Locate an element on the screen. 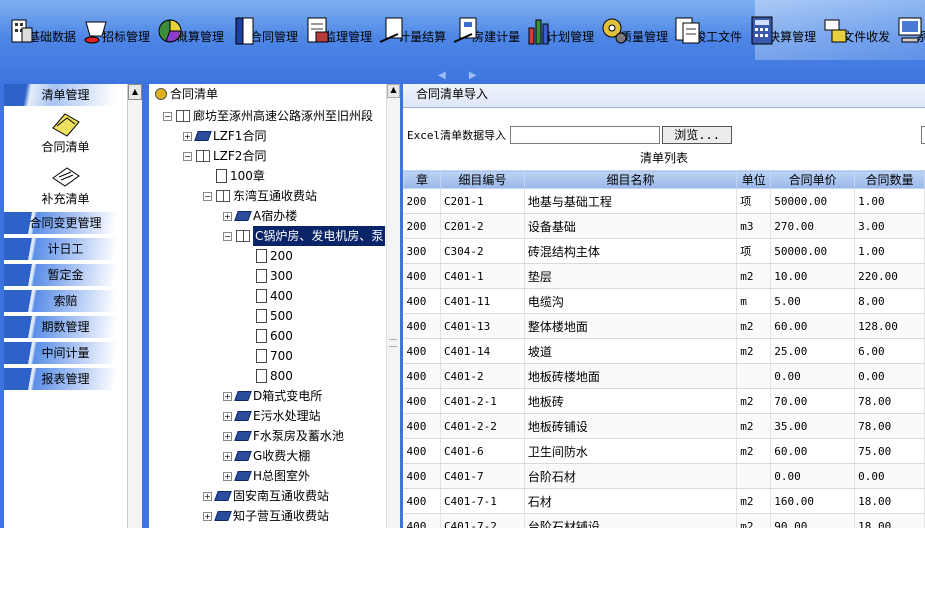 This screenshot has width=925, height=613. toolbar-button-6: 计量结算 is located at coordinates (415, 27).